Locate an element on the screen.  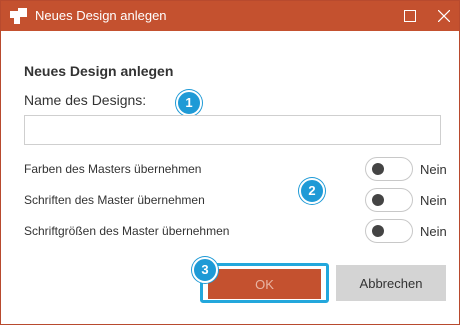
app-icon is located at coordinates (18, 16).